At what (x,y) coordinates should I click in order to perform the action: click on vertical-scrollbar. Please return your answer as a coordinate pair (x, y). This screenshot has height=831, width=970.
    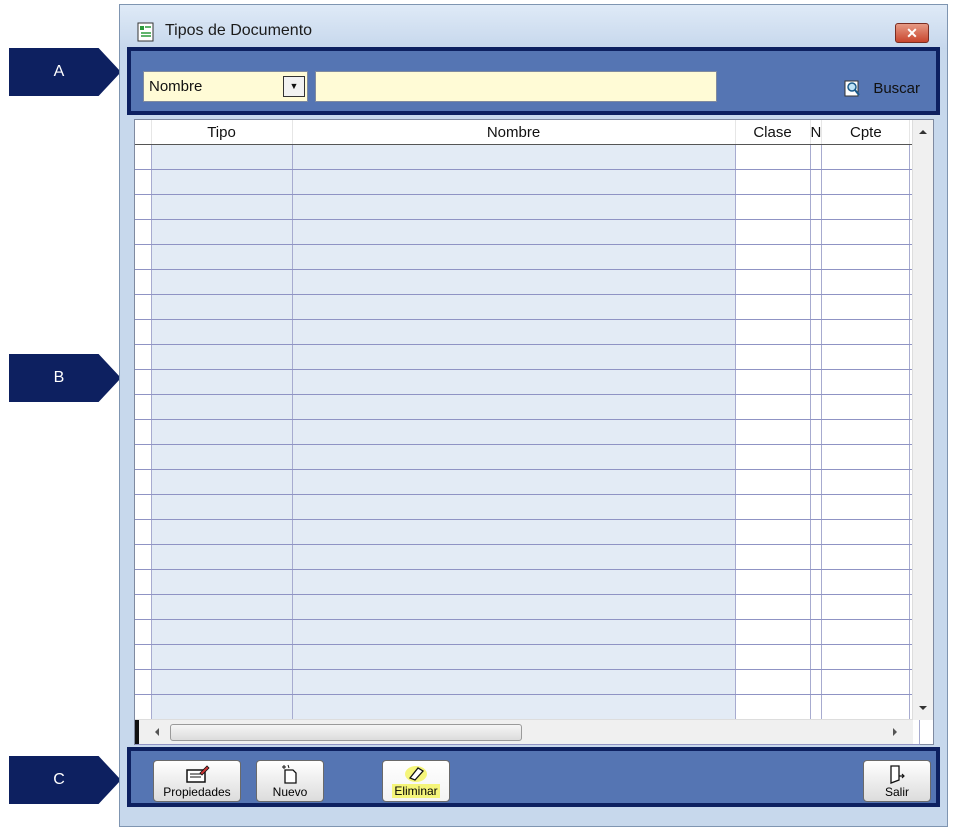
    Looking at the image, I should click on (922, 420).